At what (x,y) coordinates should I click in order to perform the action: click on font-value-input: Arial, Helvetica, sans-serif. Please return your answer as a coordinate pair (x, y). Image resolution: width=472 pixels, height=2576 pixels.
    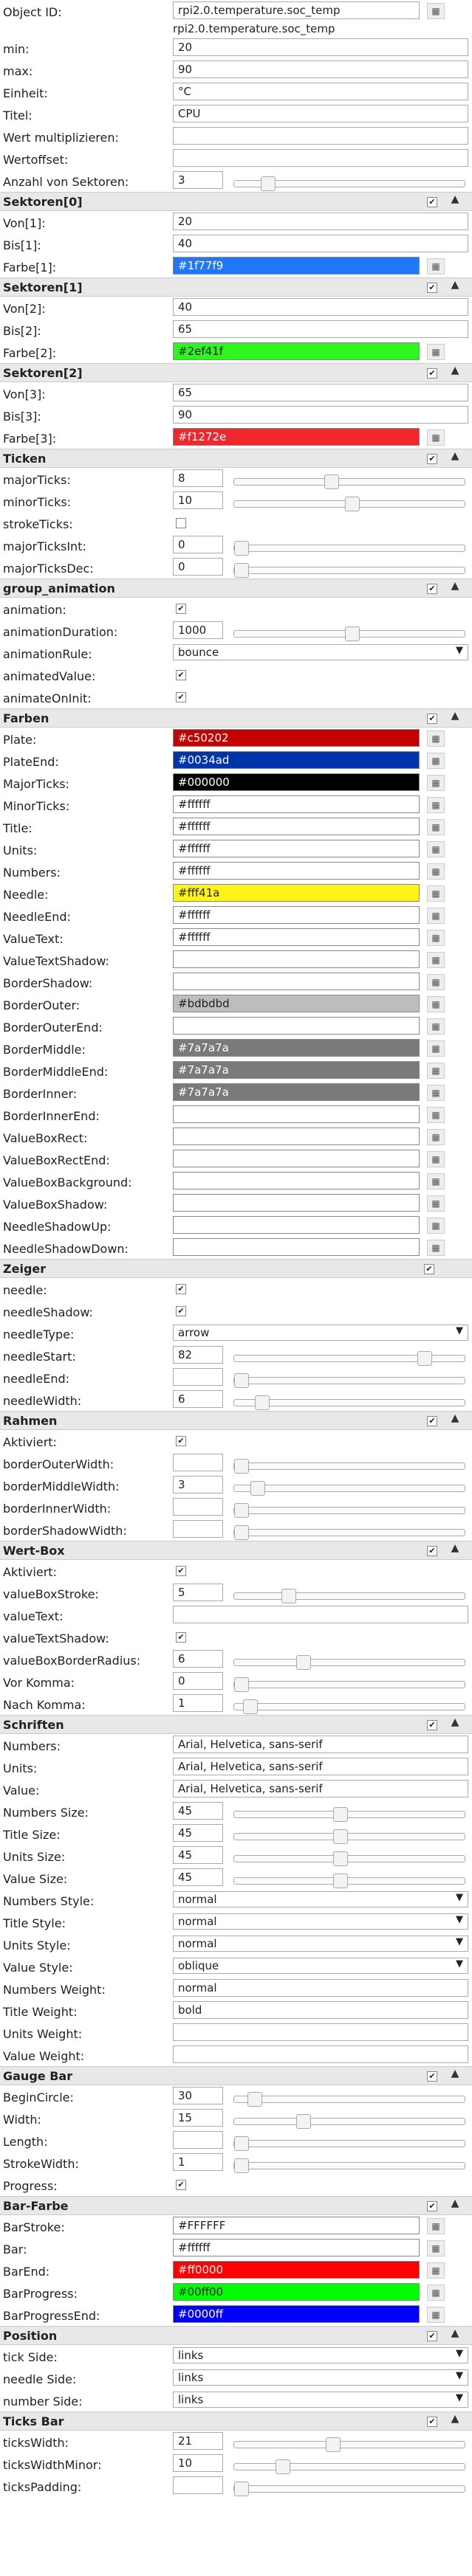
    Looking at the image, I should click on (320, 1789).